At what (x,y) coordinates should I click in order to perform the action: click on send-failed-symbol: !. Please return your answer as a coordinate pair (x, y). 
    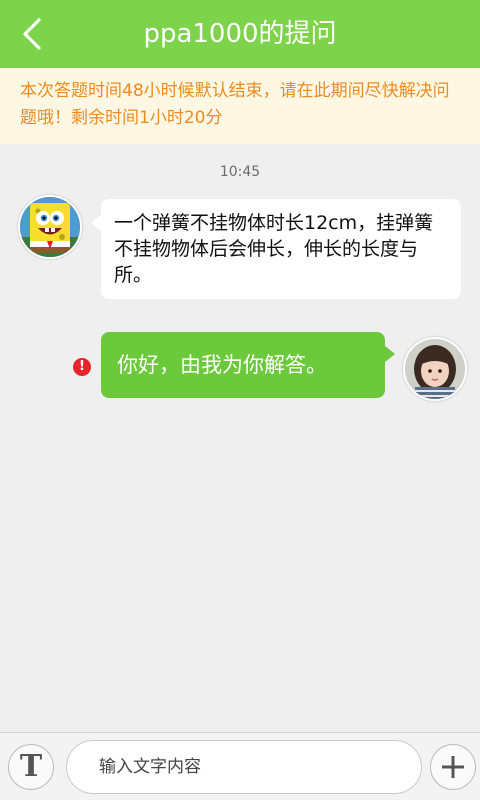
    Looking at the image, I should click on (82, 366).